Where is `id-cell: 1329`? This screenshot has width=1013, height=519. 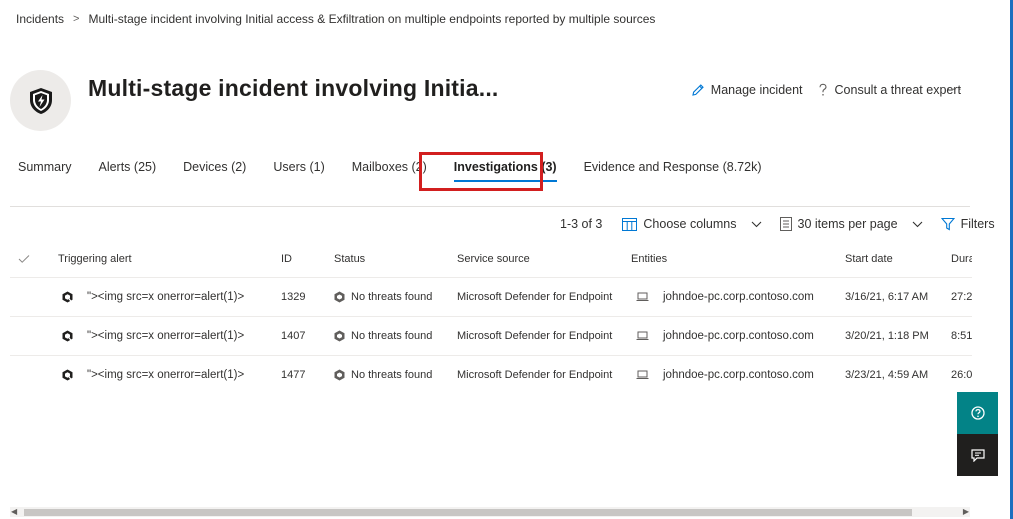
id-cell: 1329 is located at coordinates (293, 297).